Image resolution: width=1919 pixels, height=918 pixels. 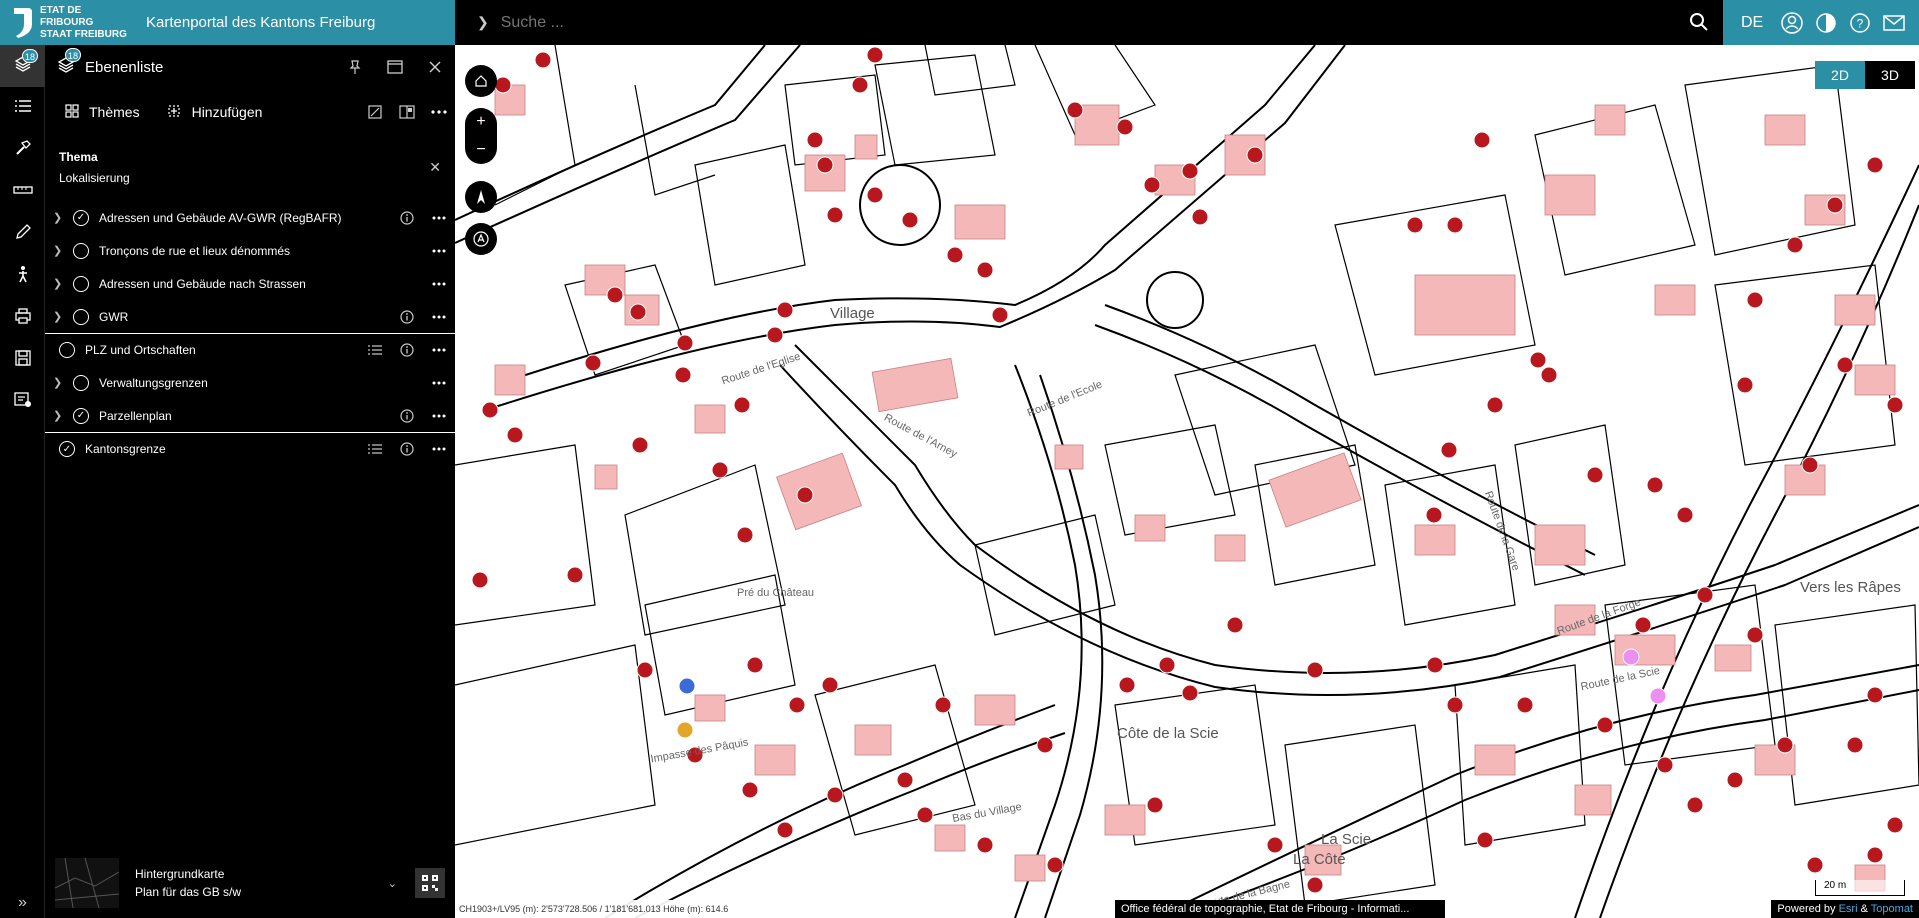 I want to click on person-icon, so click(x=23, y=276).